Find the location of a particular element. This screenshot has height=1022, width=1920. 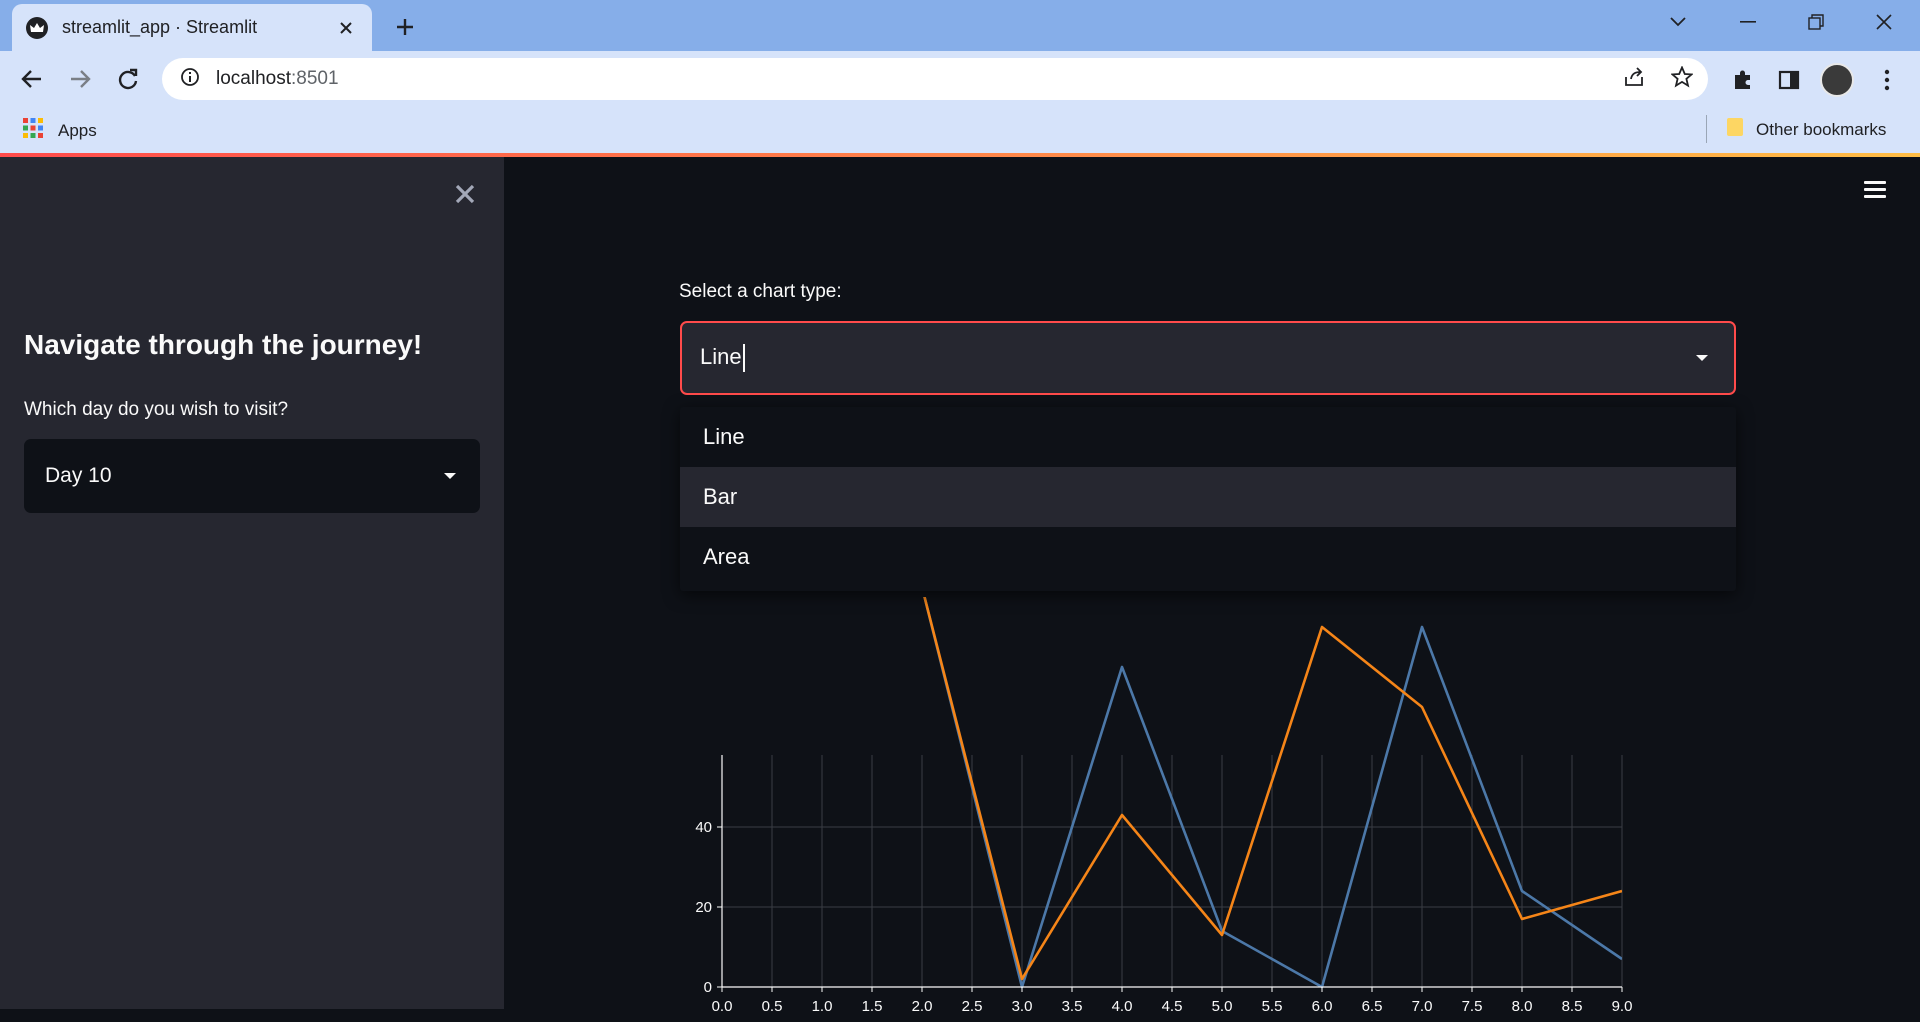

x-tick-label: 4.0 is located at coordinates (1122, 1006).